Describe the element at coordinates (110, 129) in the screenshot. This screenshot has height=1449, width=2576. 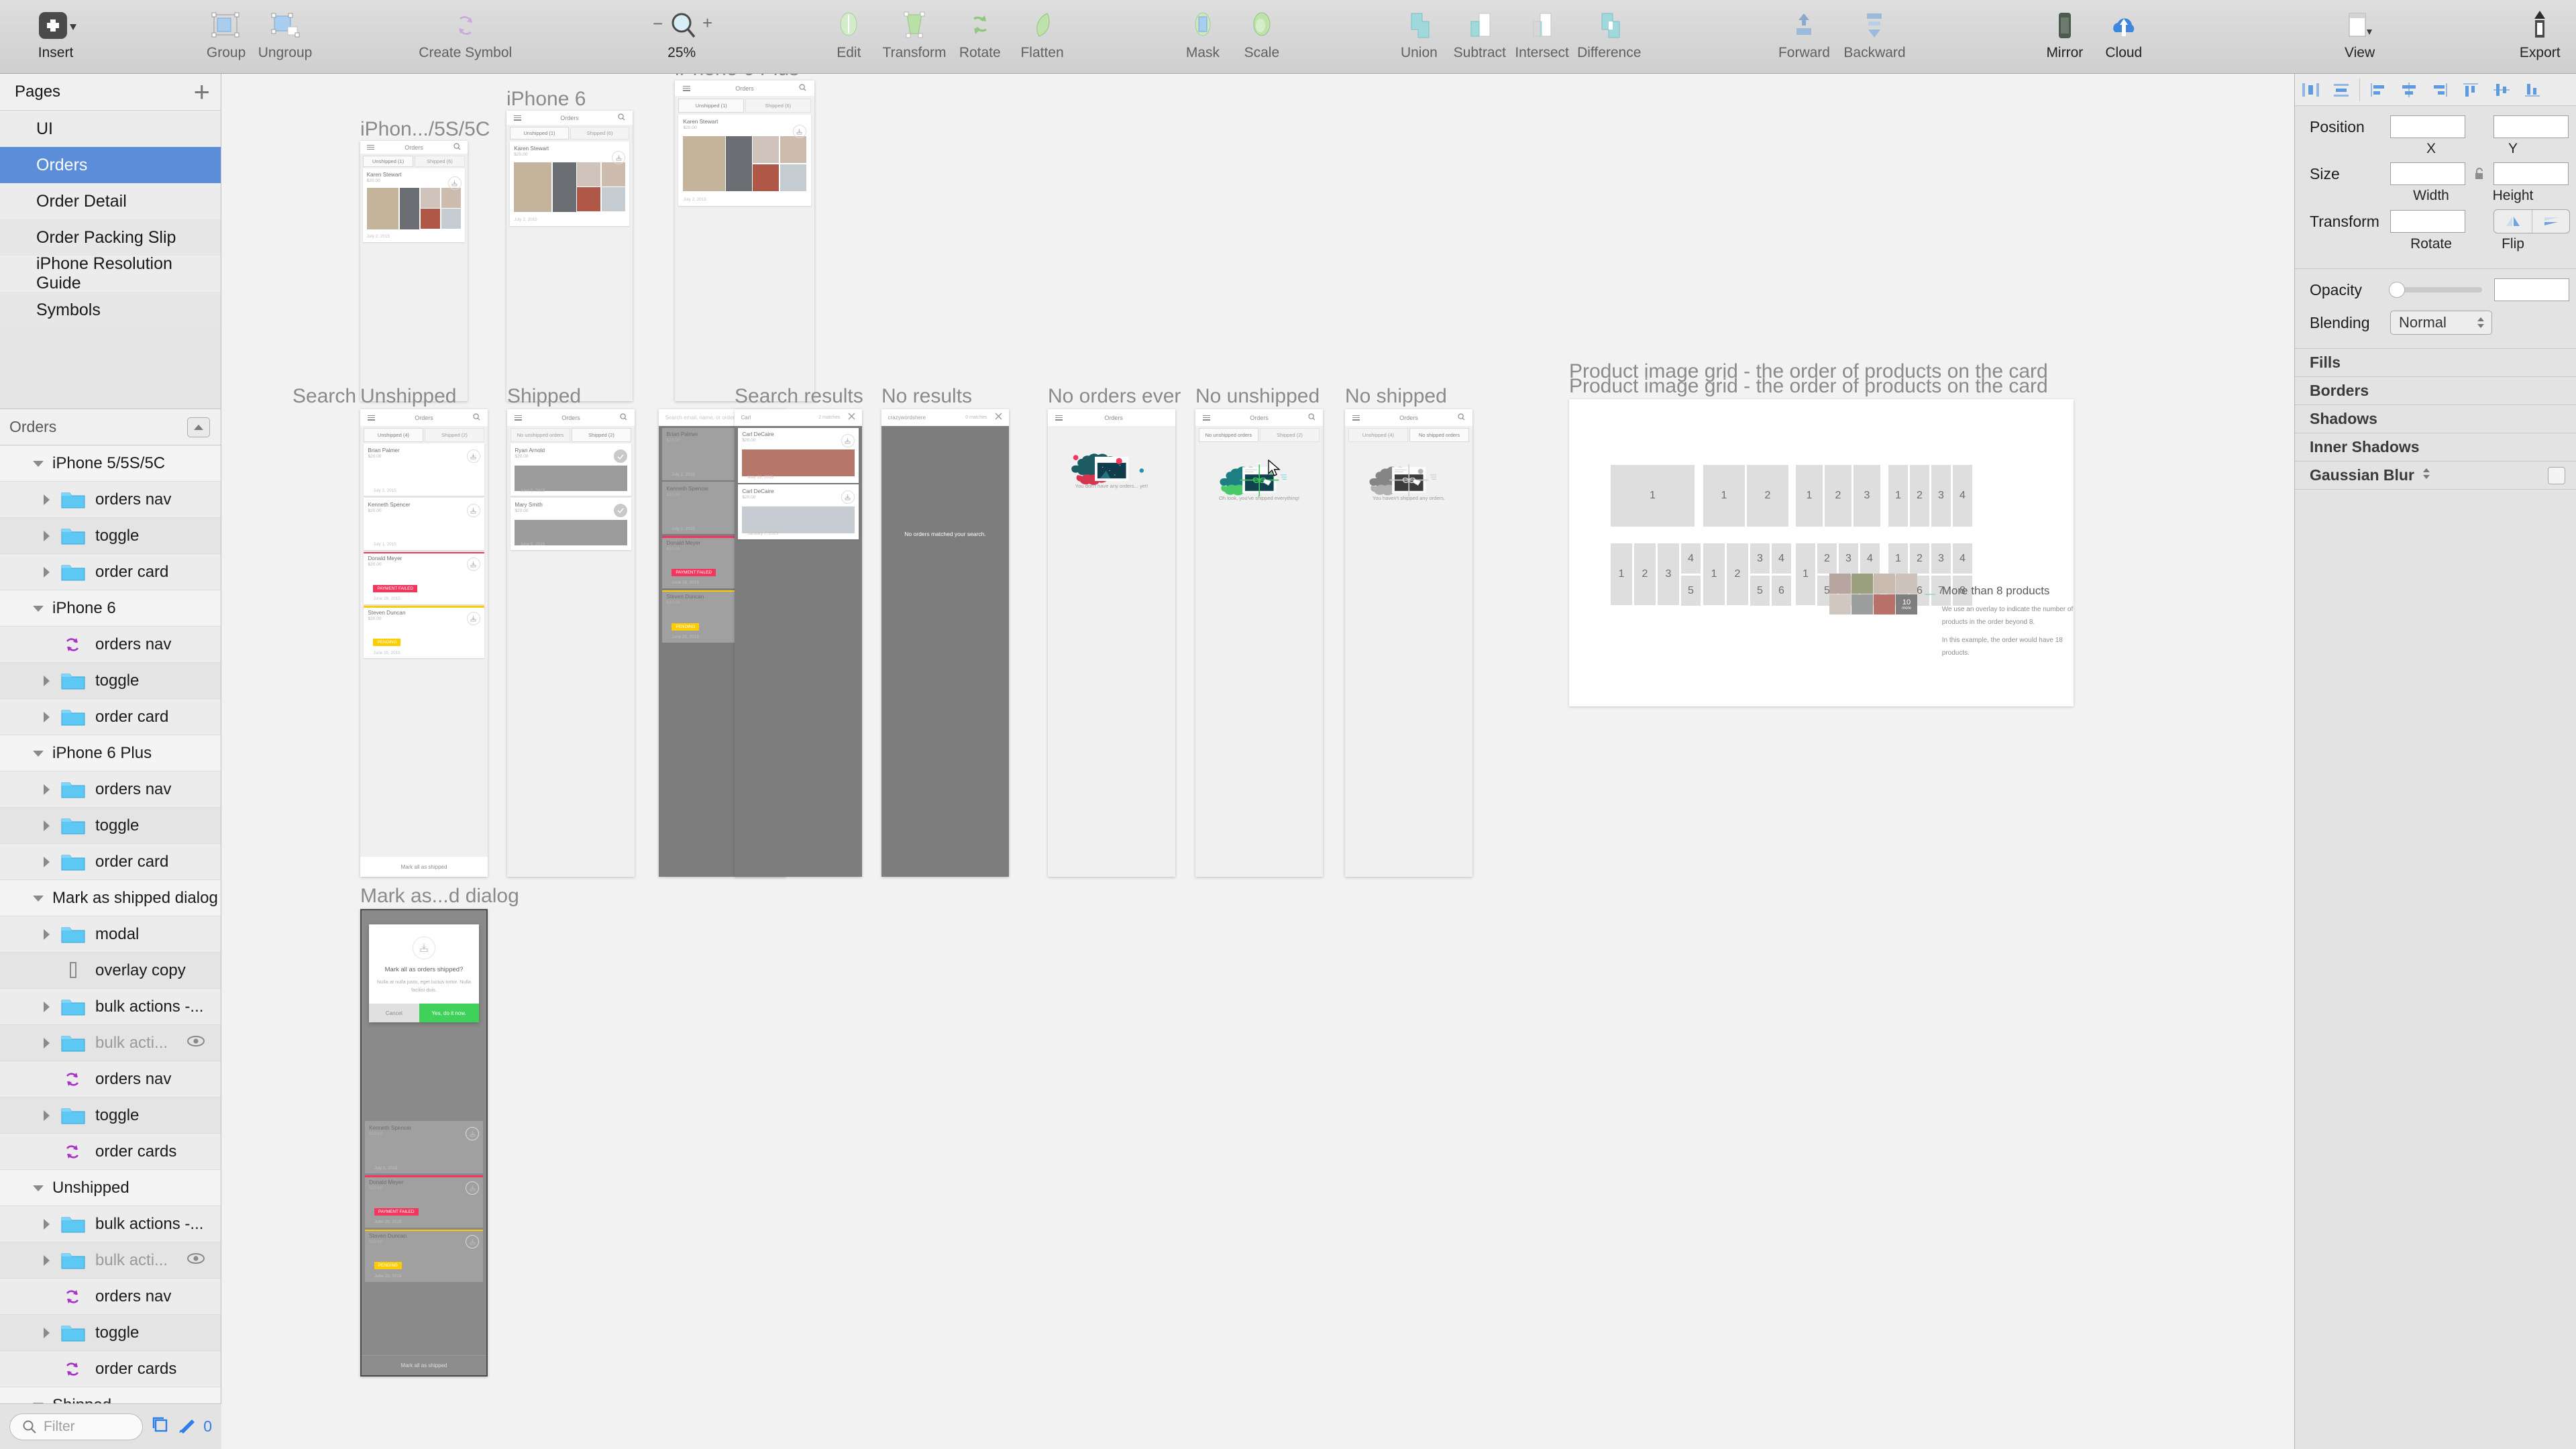
I see `page-item-ui: UI` at that location.